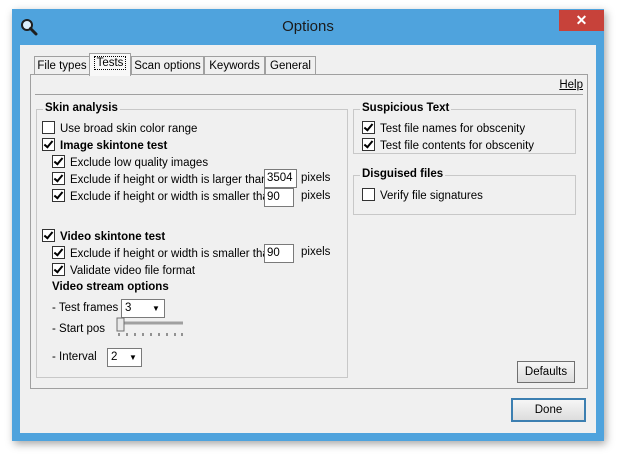 The width and height of the screenshot is (625, 461). I want to click on disguised-files-group: Disguised files Verify file signatures, so click(464, 191).